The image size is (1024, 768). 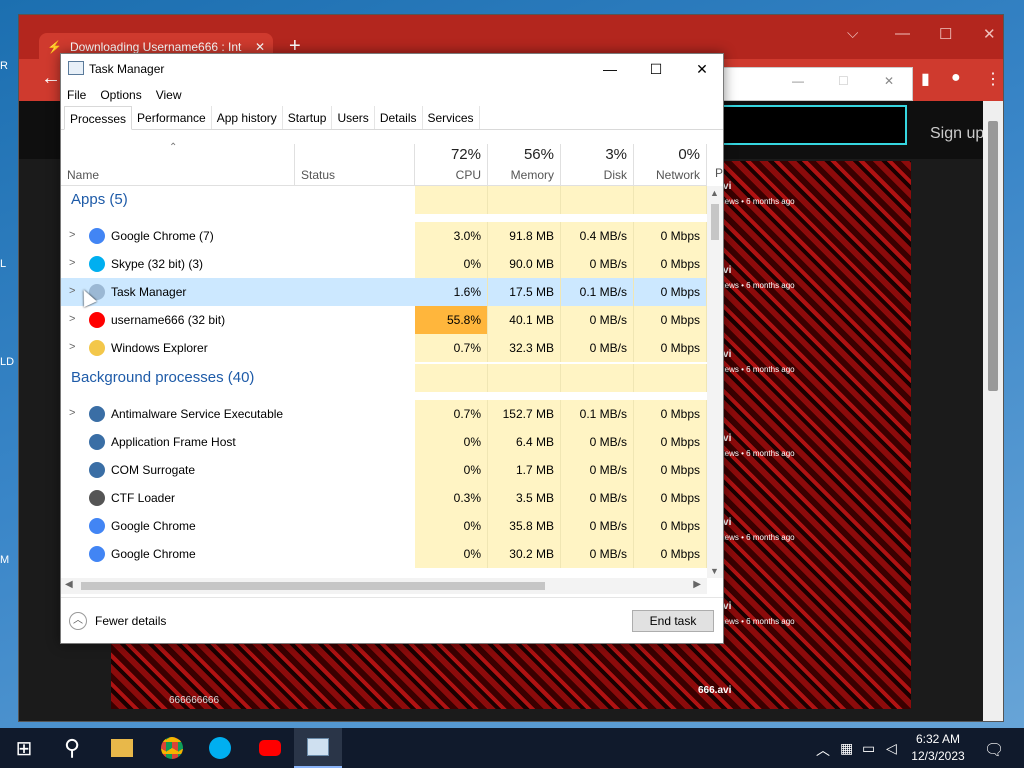 I want to click on column-header-name: ⌃ Name, so click(x=178, y=164).